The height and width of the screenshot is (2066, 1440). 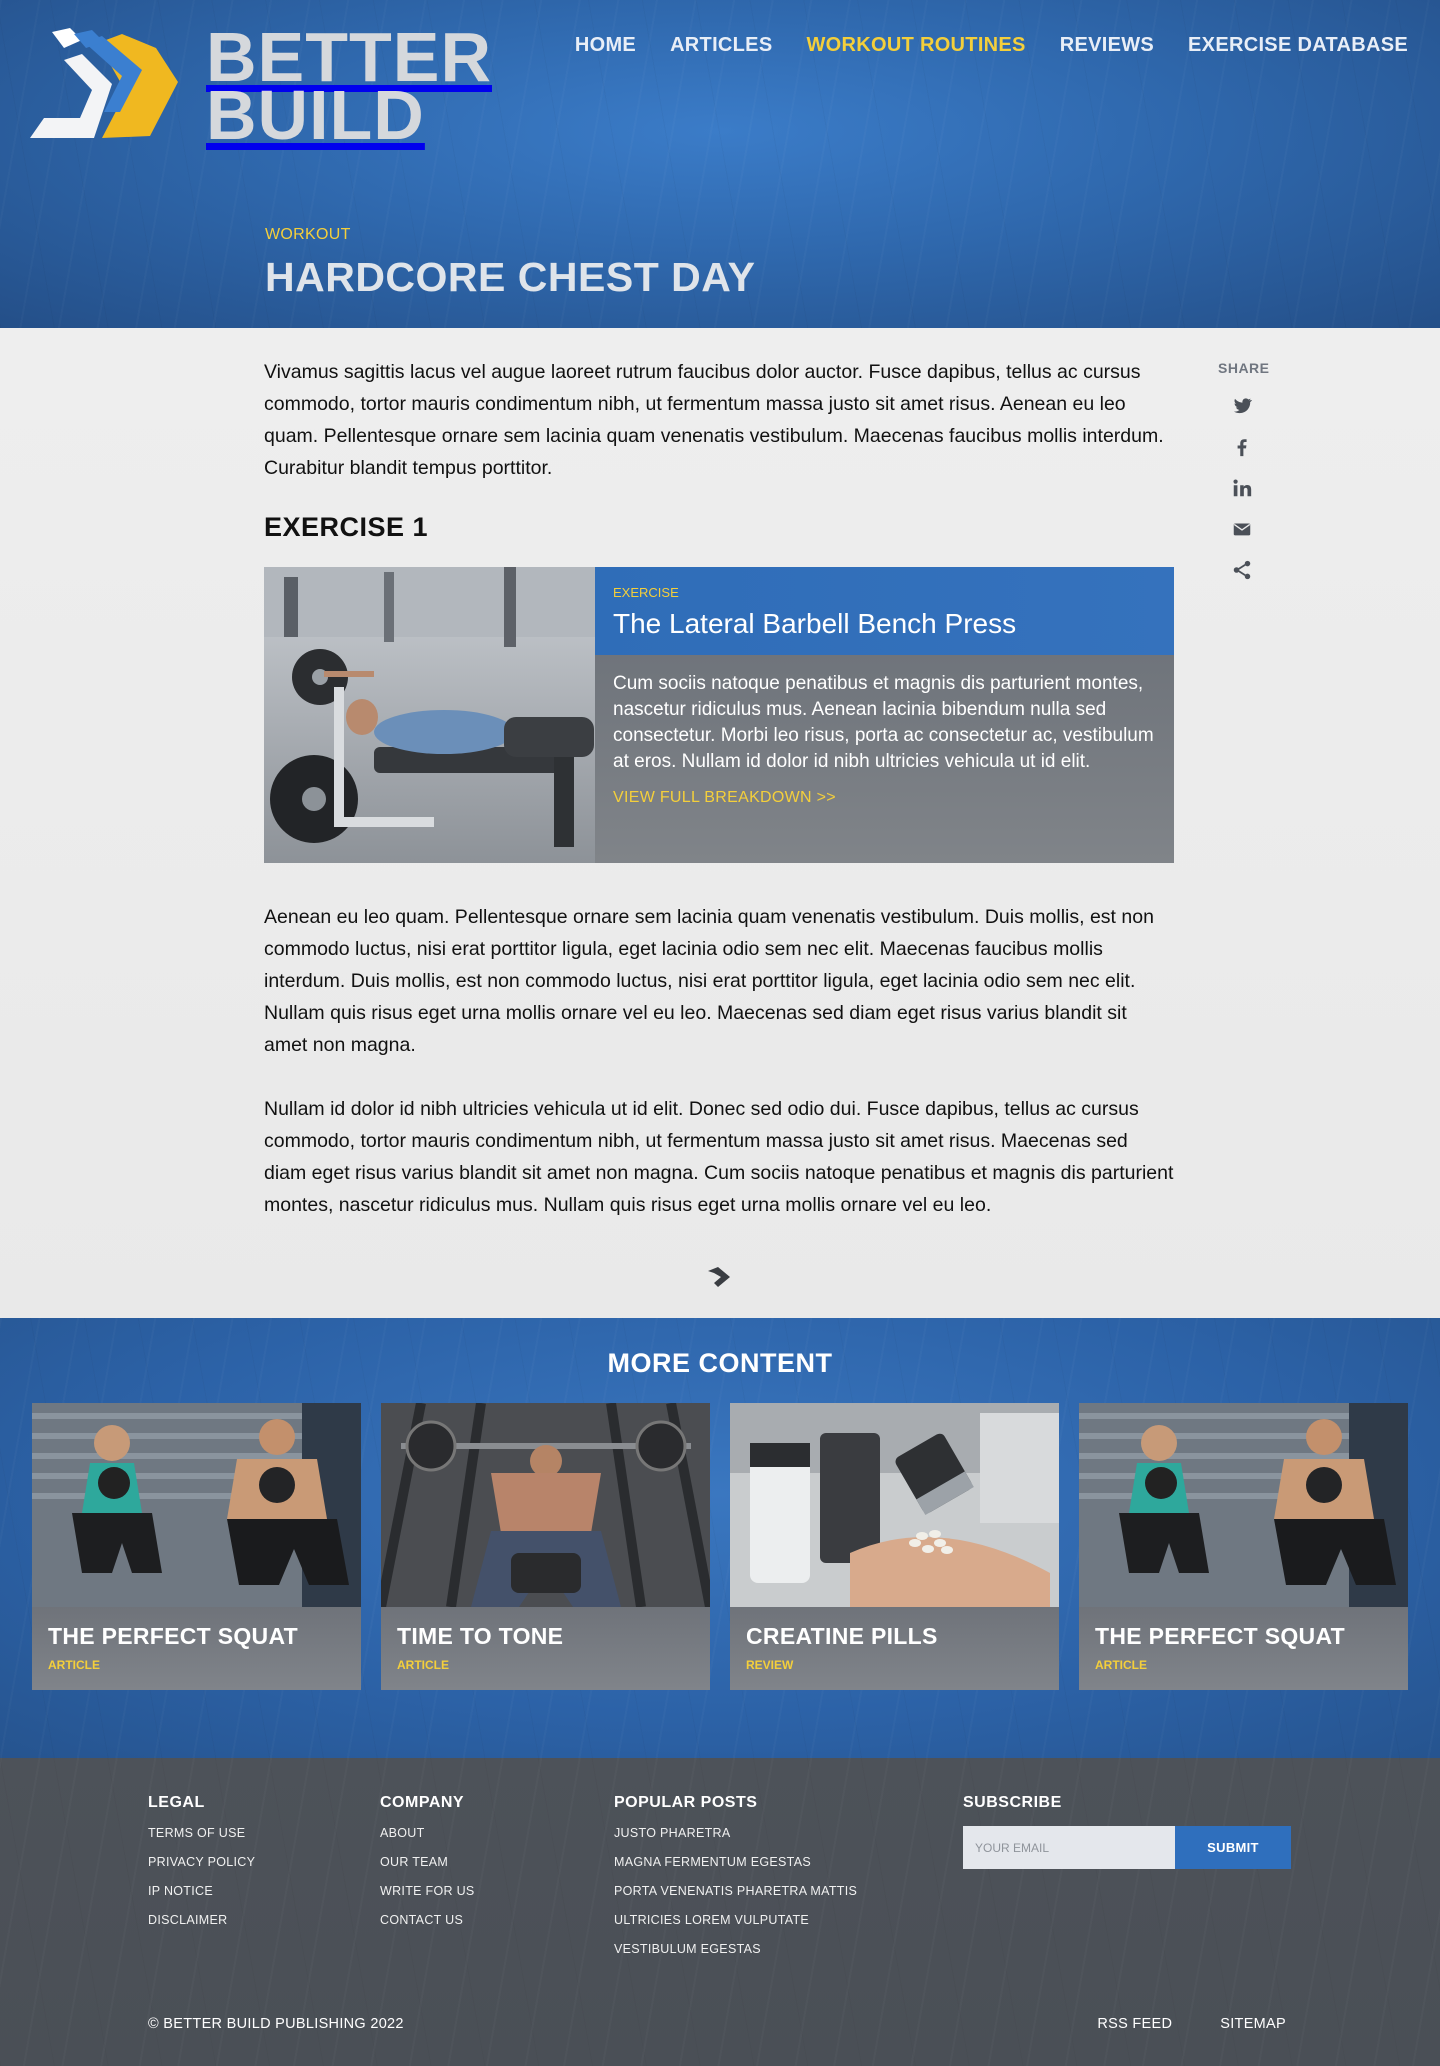 I want to click on footer-link-our-team: OUR TEAM, so click(x=427, y=1862).